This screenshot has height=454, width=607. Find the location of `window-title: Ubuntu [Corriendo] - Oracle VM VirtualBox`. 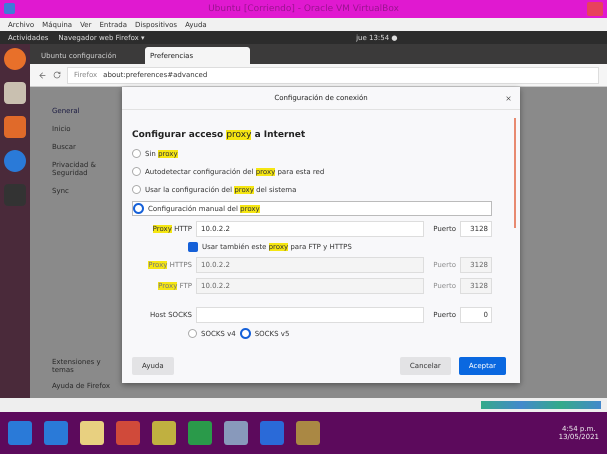

window-title: Ubuntu [Corriendo] - Oracle VM VirtualBox is located at coordinates (303, 9).